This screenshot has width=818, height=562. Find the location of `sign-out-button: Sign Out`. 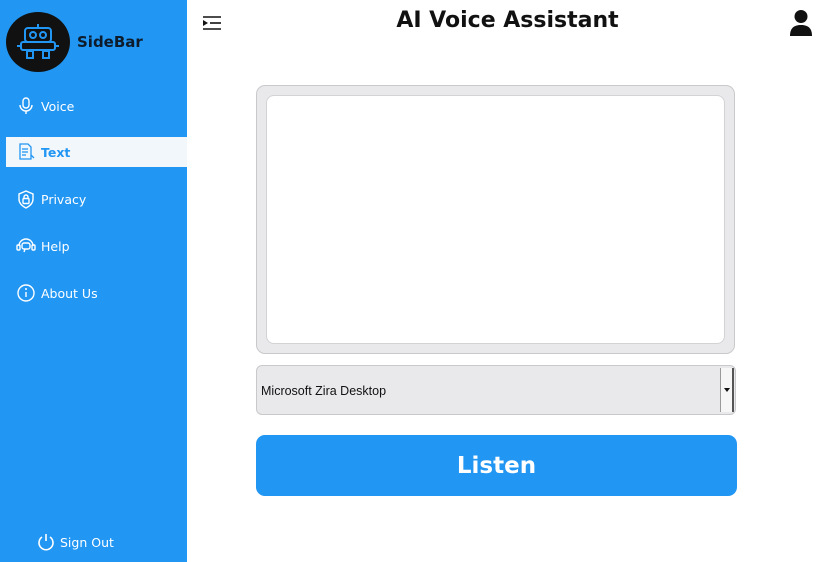

sign-out-button: Sign Out is located at coordinates (75, 542).